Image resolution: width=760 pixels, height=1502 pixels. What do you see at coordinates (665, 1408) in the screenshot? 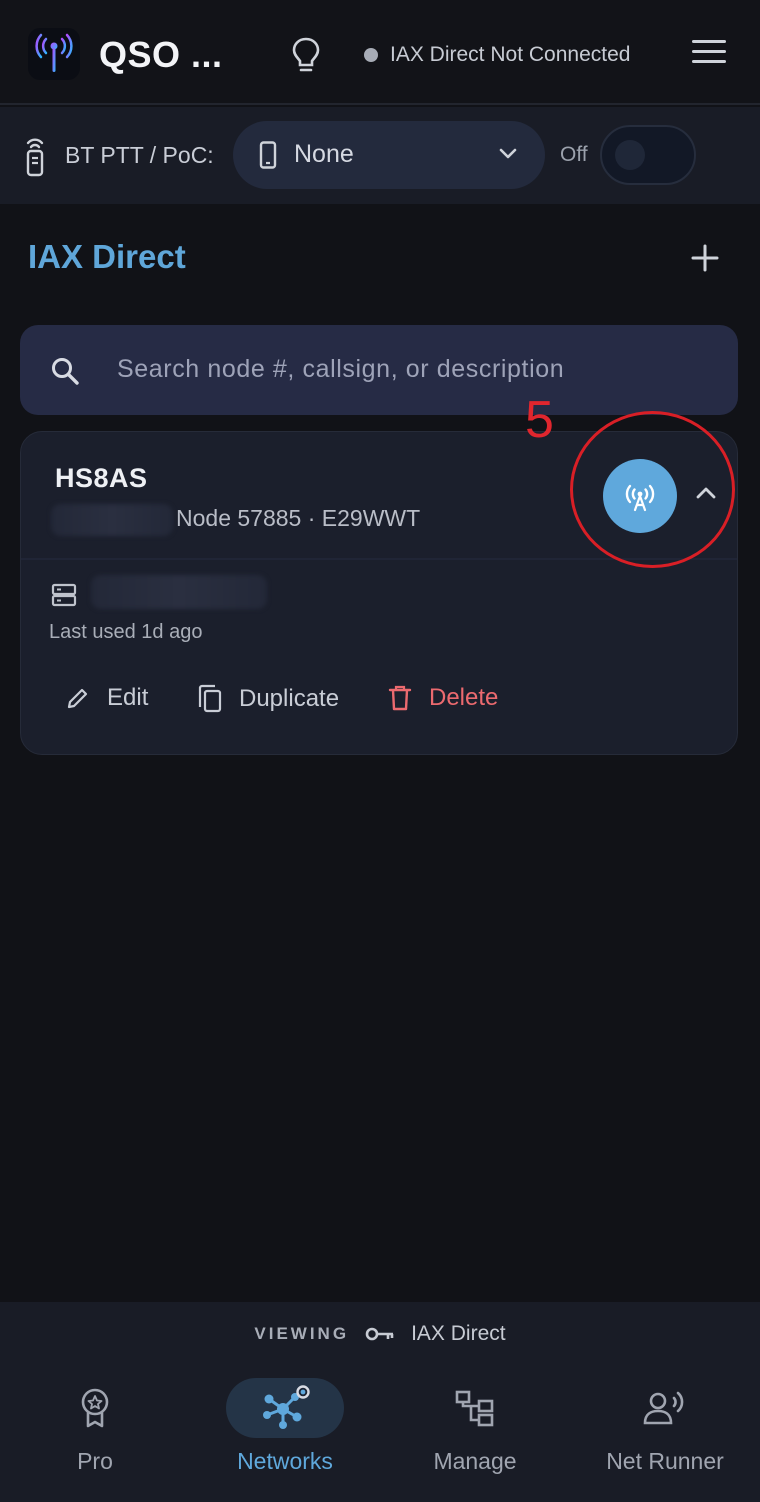
I see `voice-user-icon` at bounding box center [665, 1408].